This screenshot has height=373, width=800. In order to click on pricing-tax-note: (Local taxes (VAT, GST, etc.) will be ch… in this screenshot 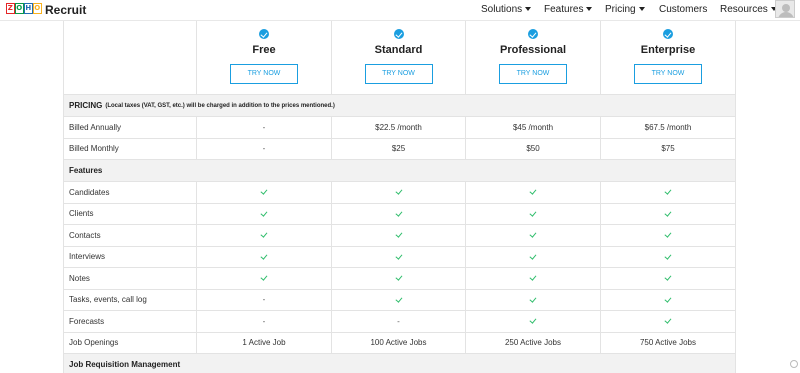, I will do `click(220, 105)`.